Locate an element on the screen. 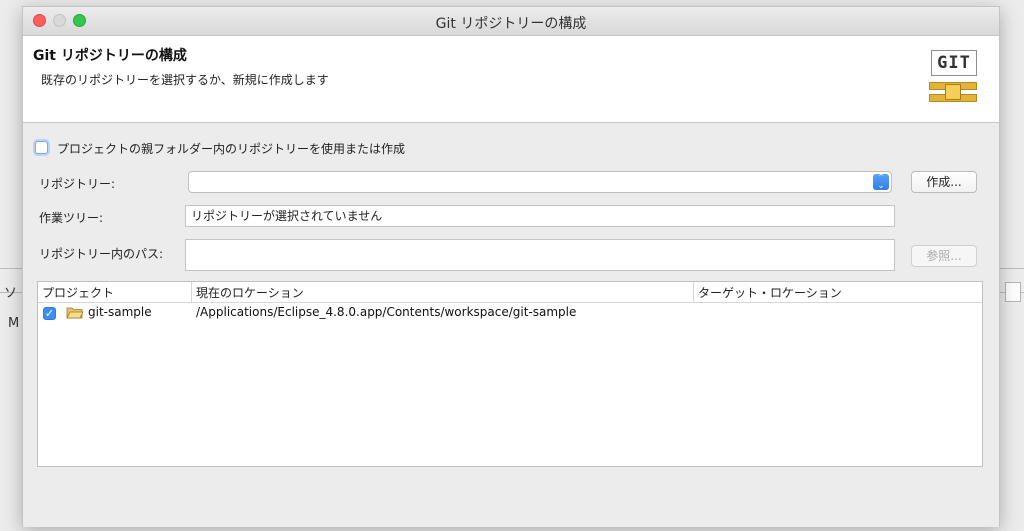 This screenshot has height=531, width=1024. title-bar: Git リポジトリーの構成 is located at coordinates (511, 21).